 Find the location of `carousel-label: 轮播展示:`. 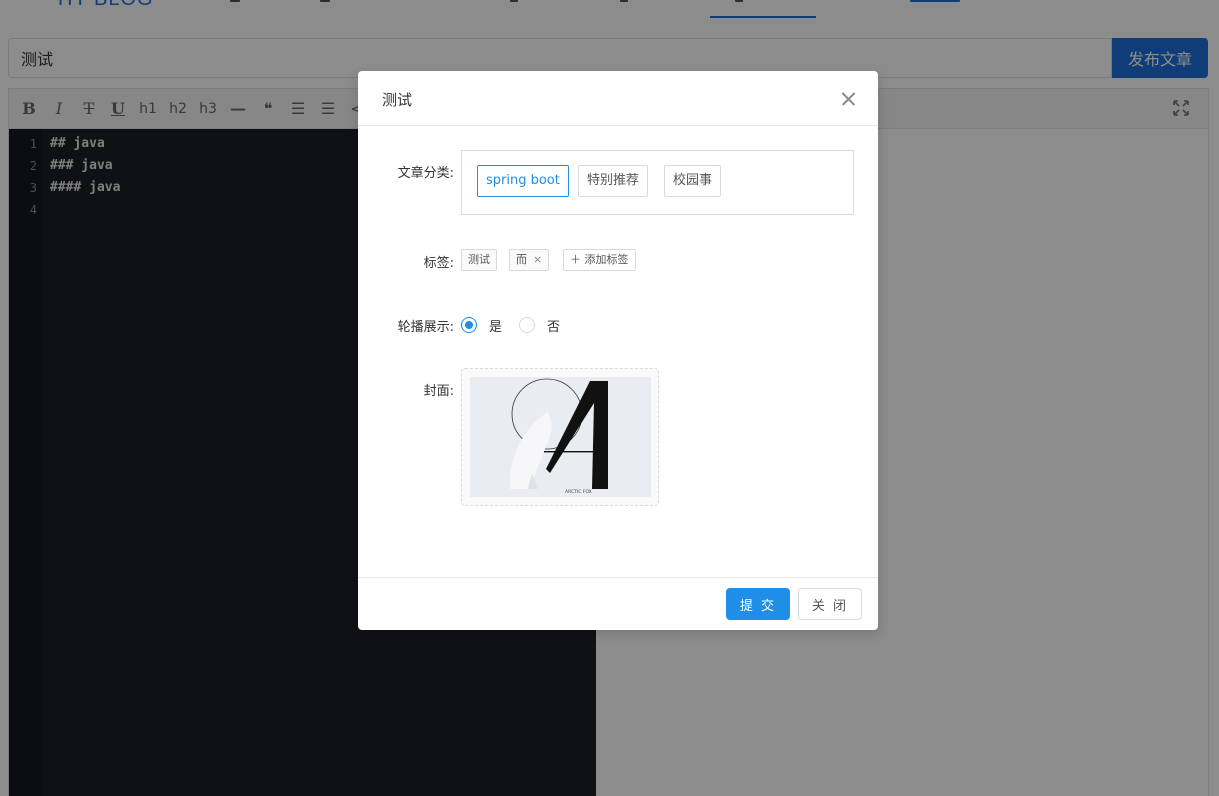

carousel-label: 轮播展示: is located at coordinates (425, 327).